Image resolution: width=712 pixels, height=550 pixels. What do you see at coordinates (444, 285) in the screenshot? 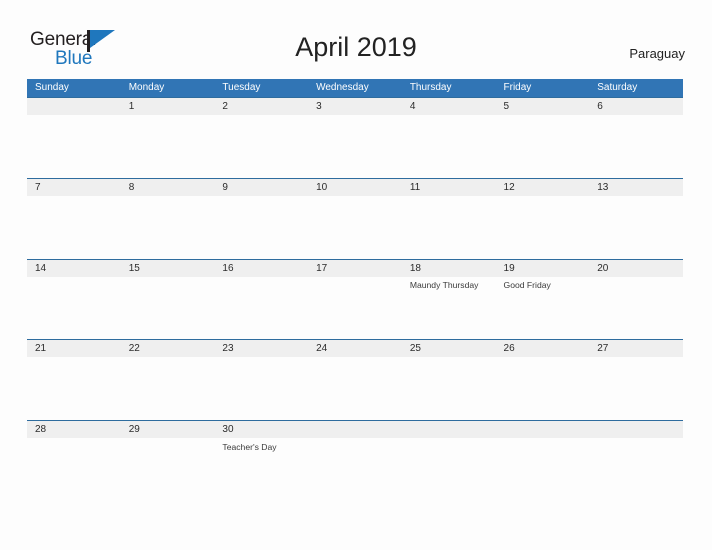
I see `day-event-label: Maundy Thursday` at bounding box center [444, 285].